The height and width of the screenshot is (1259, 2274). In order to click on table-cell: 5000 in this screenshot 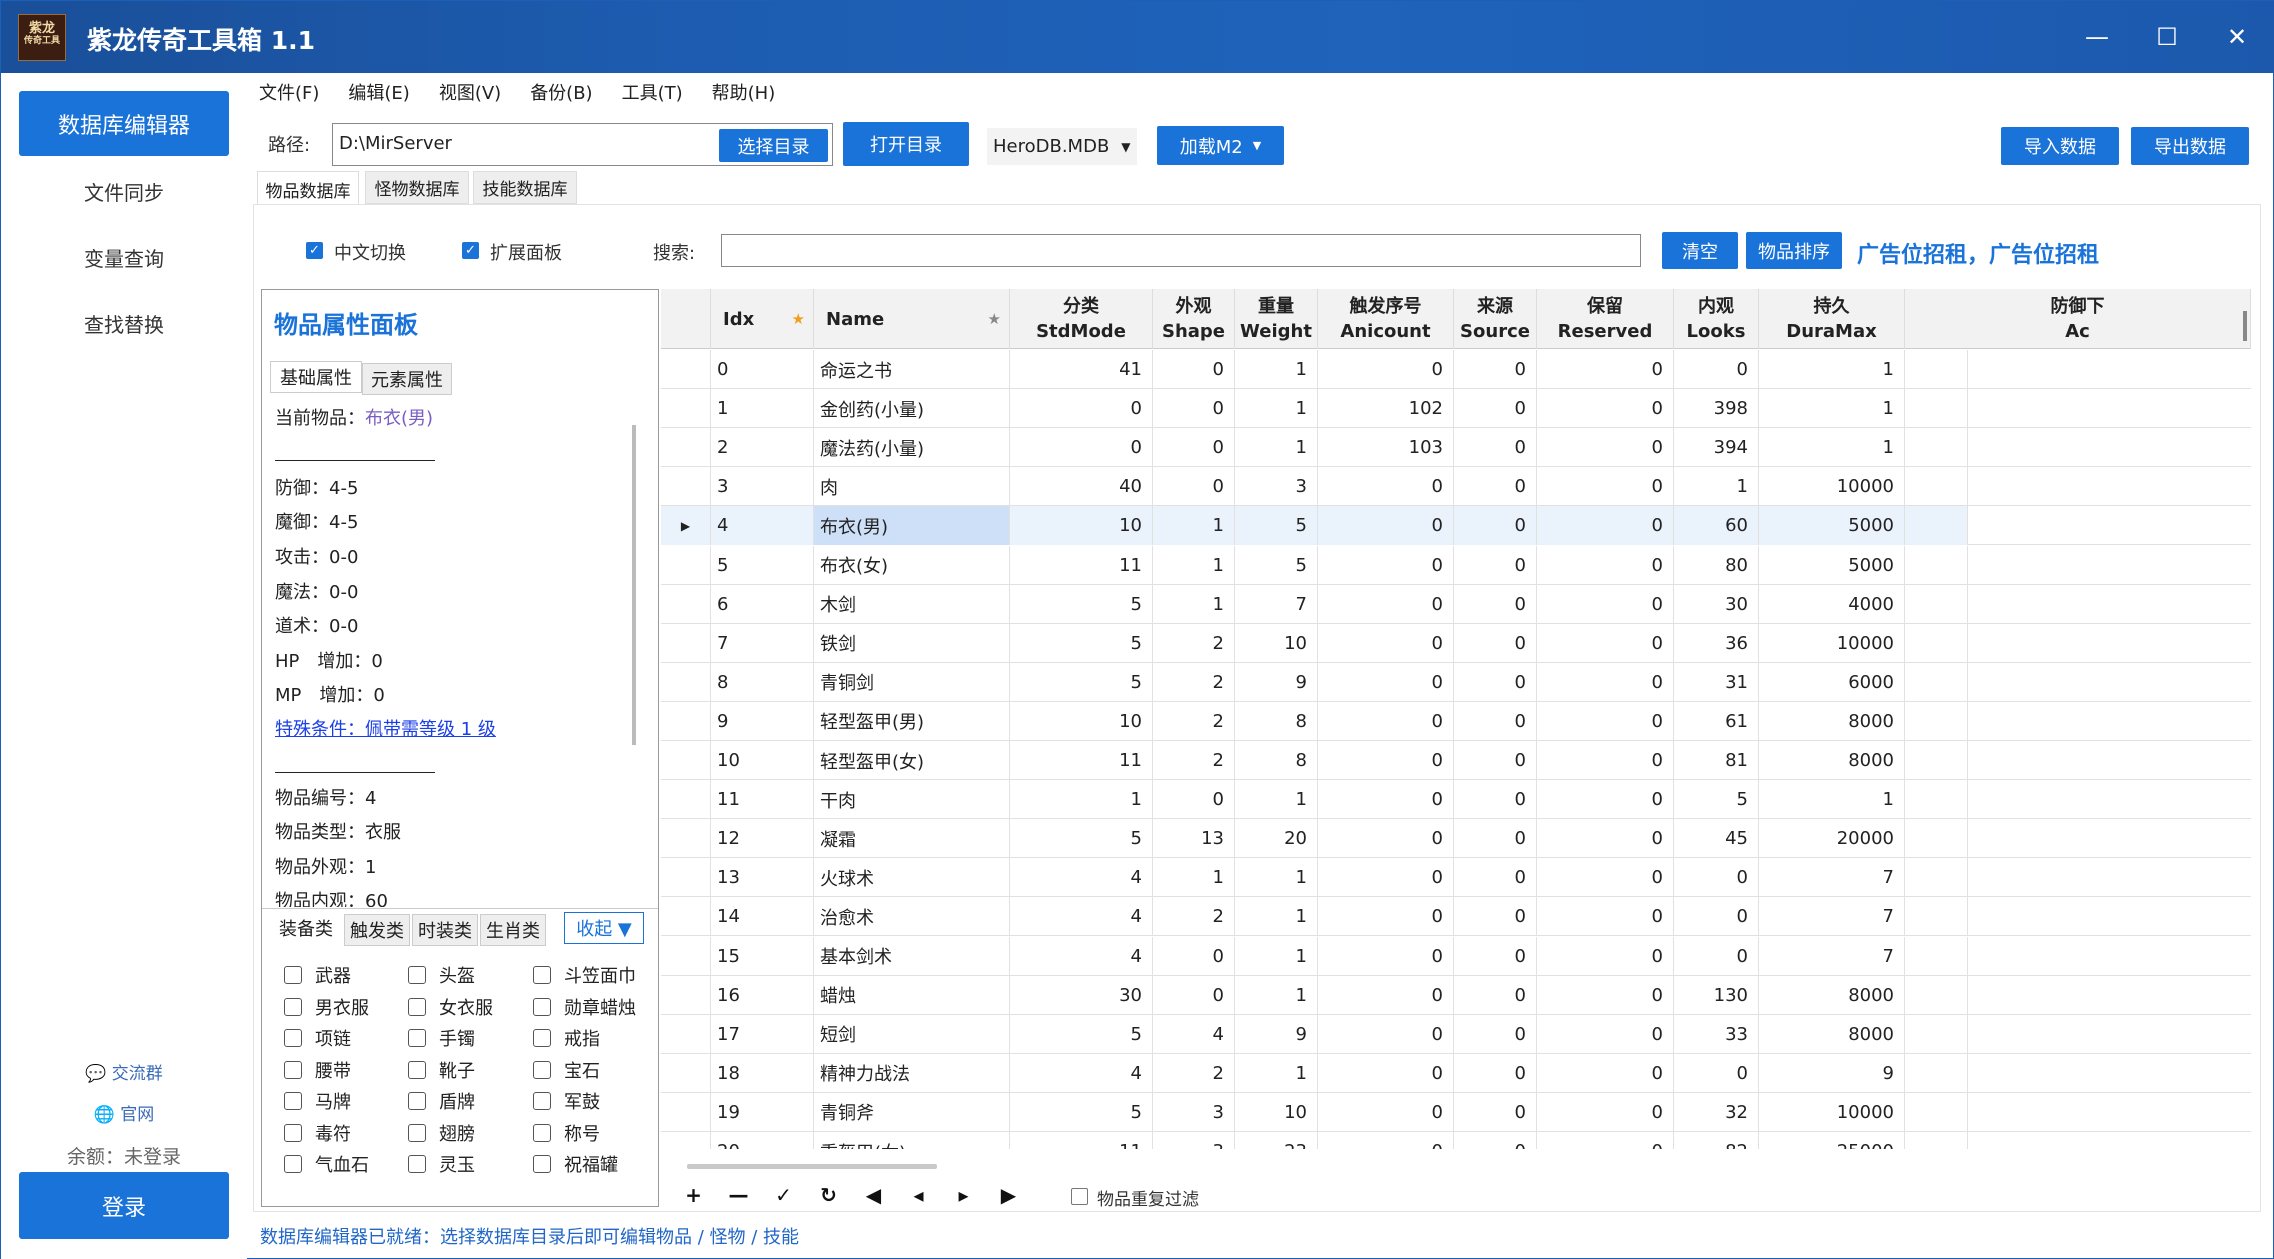, I will do `click(1832, 565)`.